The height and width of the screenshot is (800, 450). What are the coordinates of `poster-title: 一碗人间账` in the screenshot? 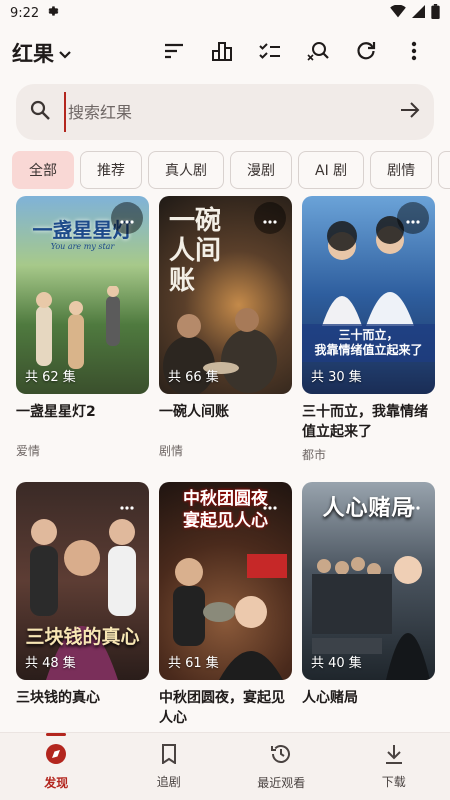 It's located at (195, 251).